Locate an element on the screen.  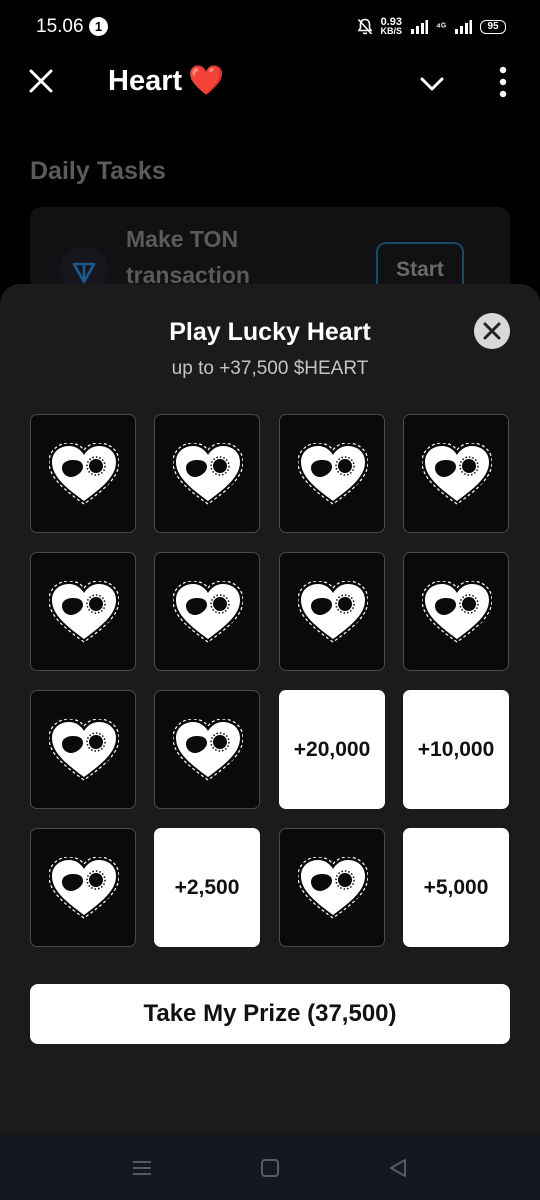
home-icon is located at coordinates (270, 1168).